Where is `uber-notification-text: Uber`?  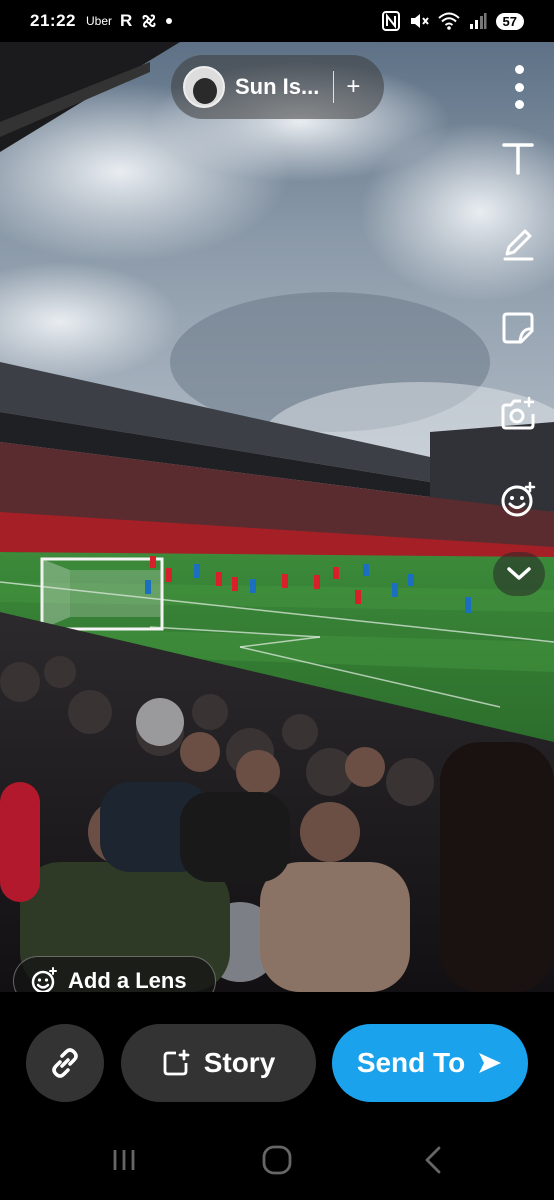 uber-notification-text: Uber is located at coordinates (98, 21).